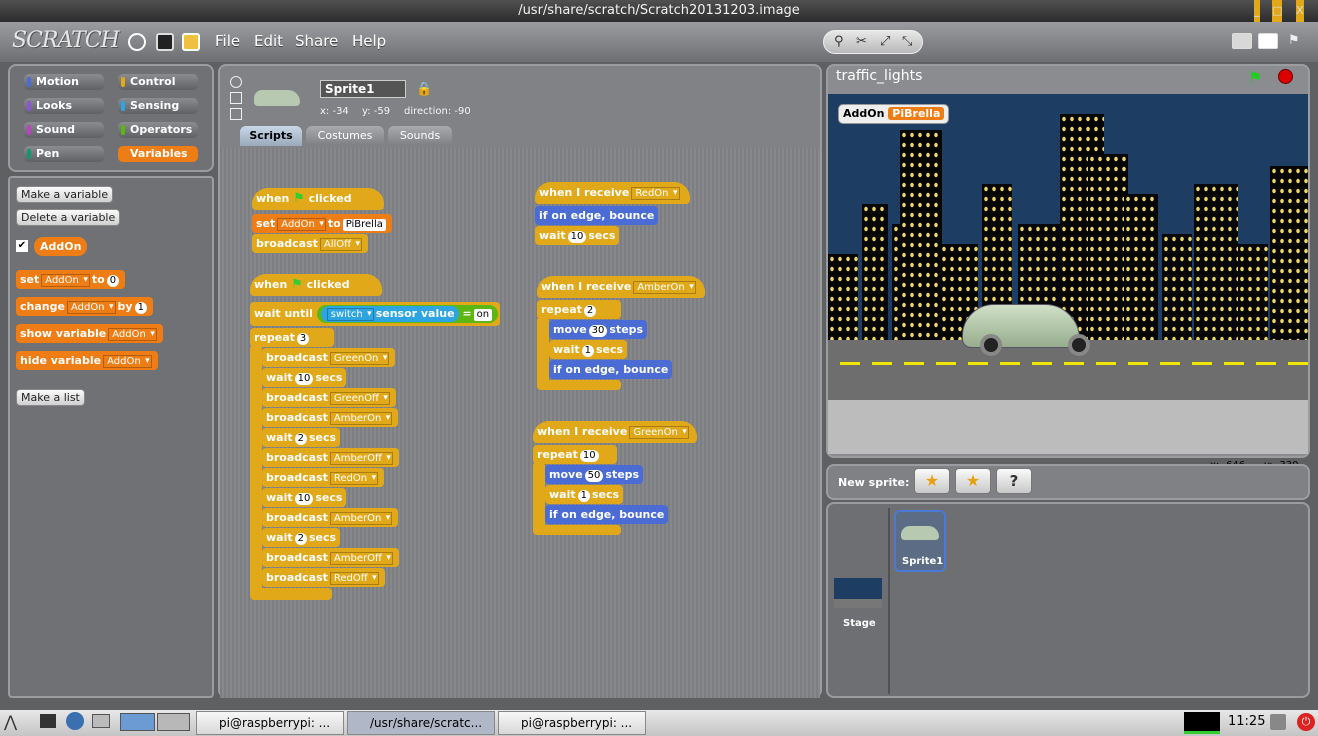 The width and height of the screenshot is (1318, 736). Describe the element at coordinates (158, 82) in the screenshot. I see `category-control: Control` at that location.